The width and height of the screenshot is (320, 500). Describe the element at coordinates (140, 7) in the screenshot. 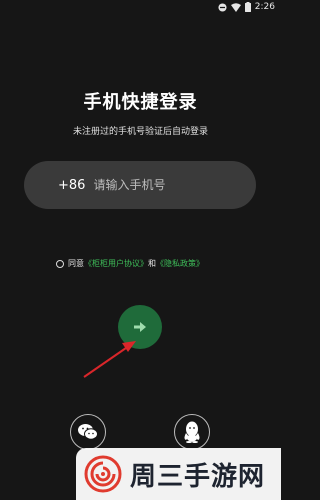

I see `status-bar: 2:26` at that location.